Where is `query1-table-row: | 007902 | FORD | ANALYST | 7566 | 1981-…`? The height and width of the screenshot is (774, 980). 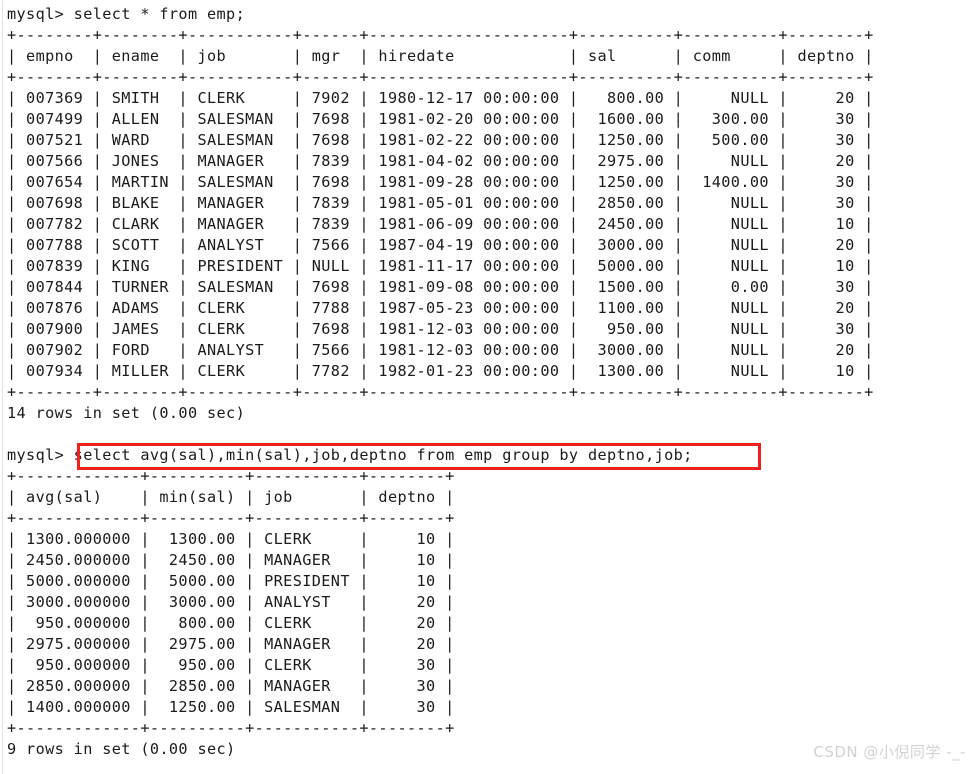 query1-table-row: | 007902 | FORD | ANALYST | 7566 | 1981-… is located at coordinates (440, 350).